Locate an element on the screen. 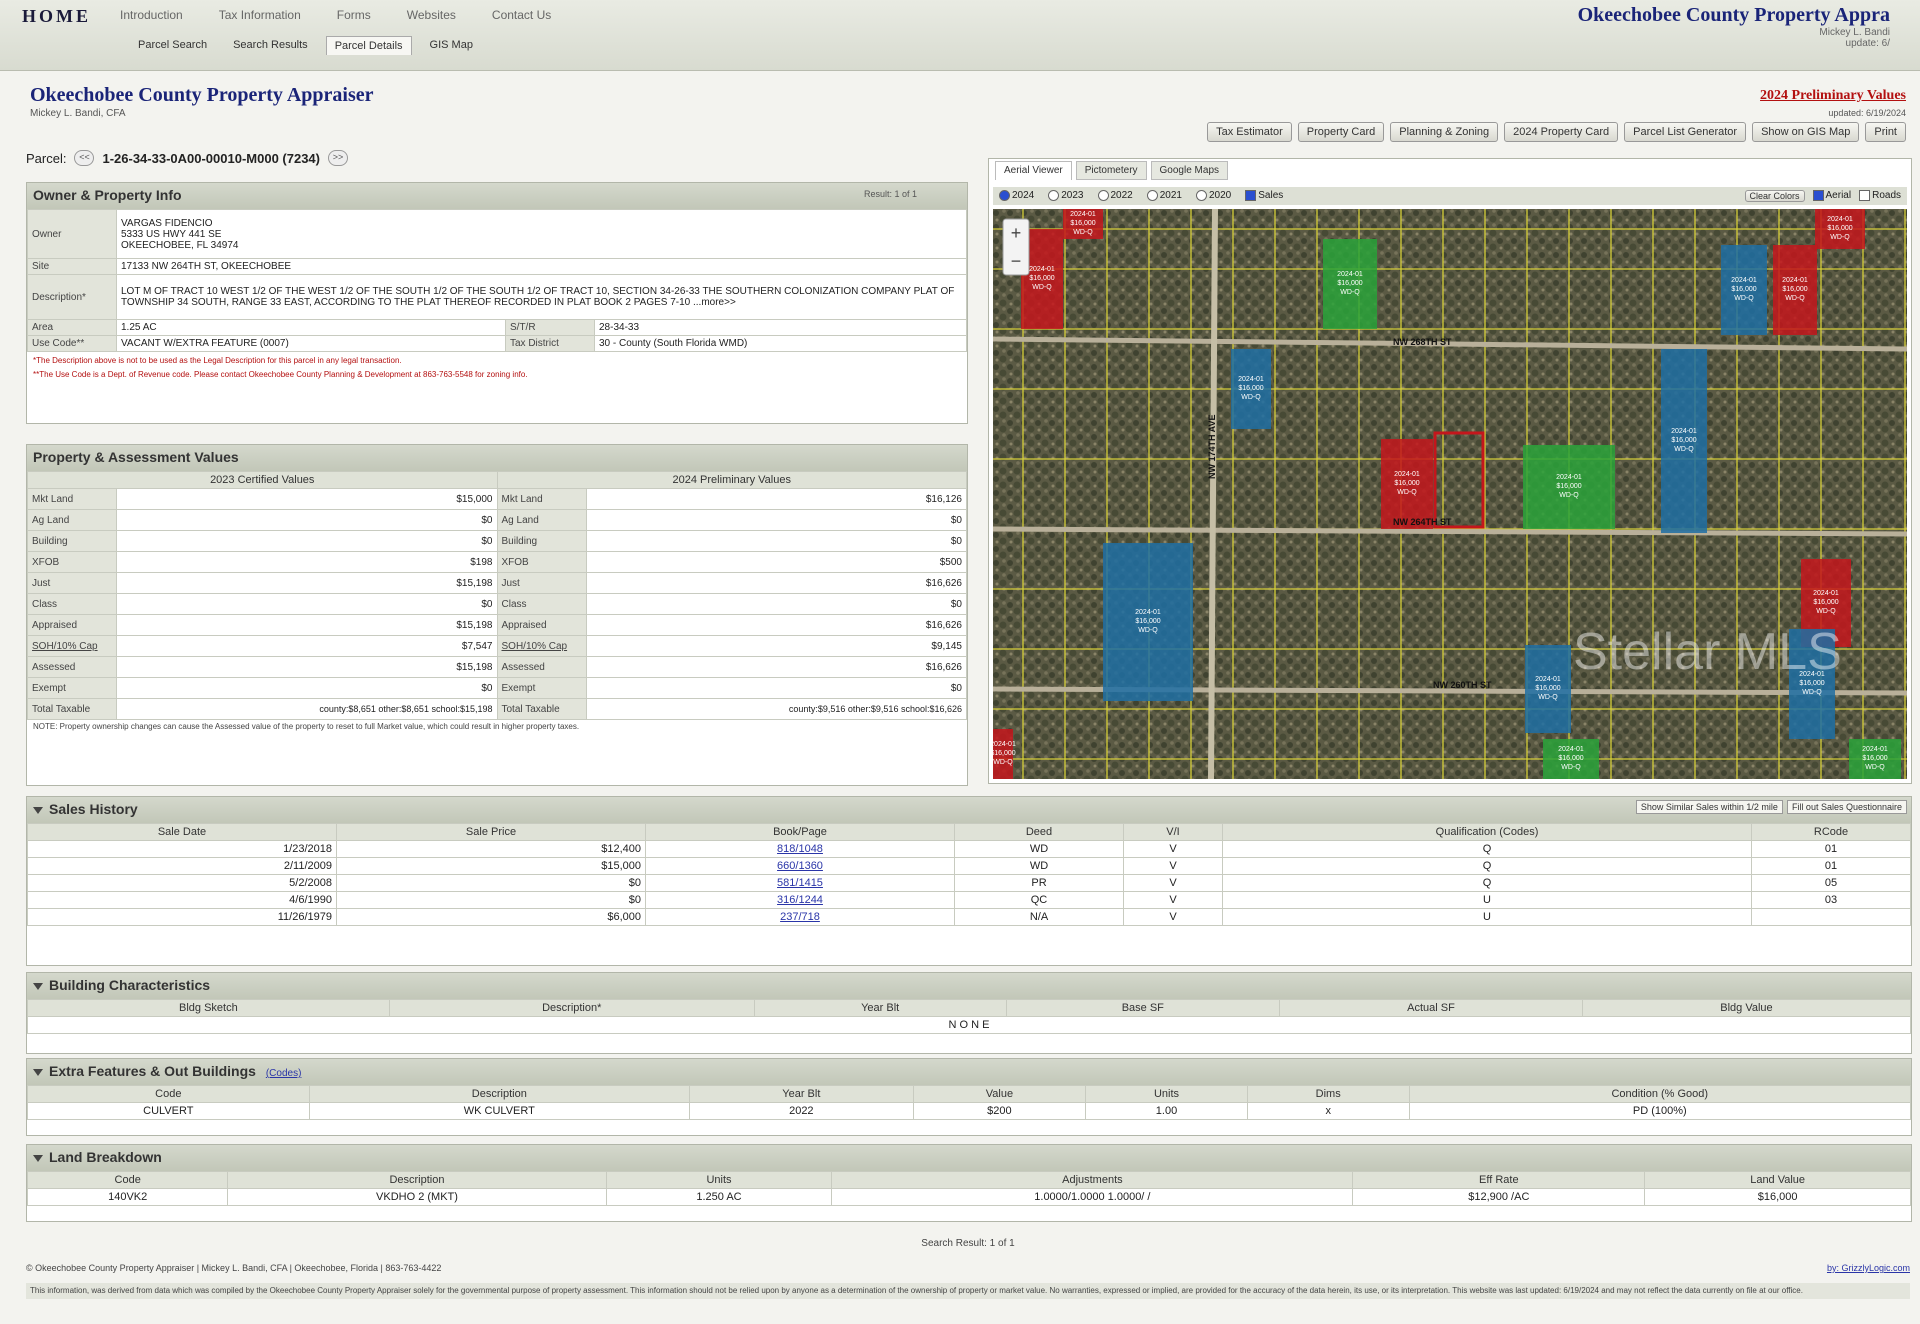 This screenshot has height=1324, width=1920. column-header: RCode is located at coordinates (1831, 832).